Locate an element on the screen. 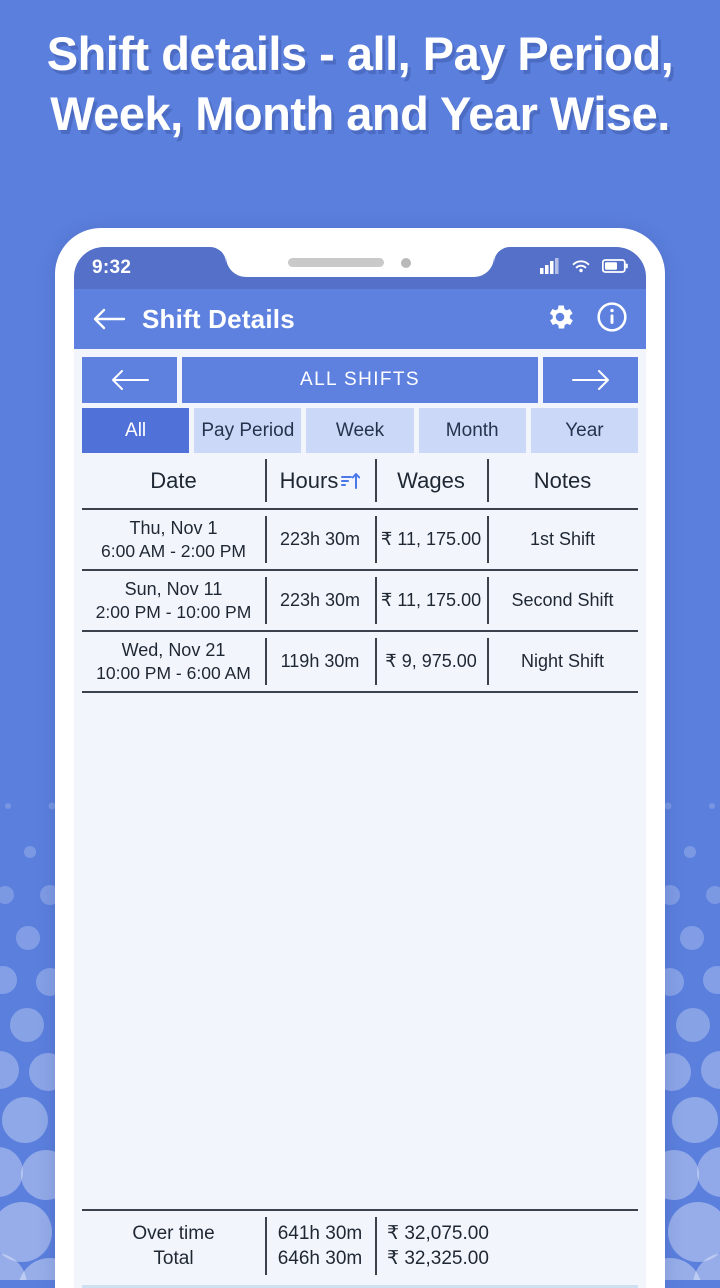 This screenshot has height=1288, width=720. back-button is located at coordinates (111, 319).